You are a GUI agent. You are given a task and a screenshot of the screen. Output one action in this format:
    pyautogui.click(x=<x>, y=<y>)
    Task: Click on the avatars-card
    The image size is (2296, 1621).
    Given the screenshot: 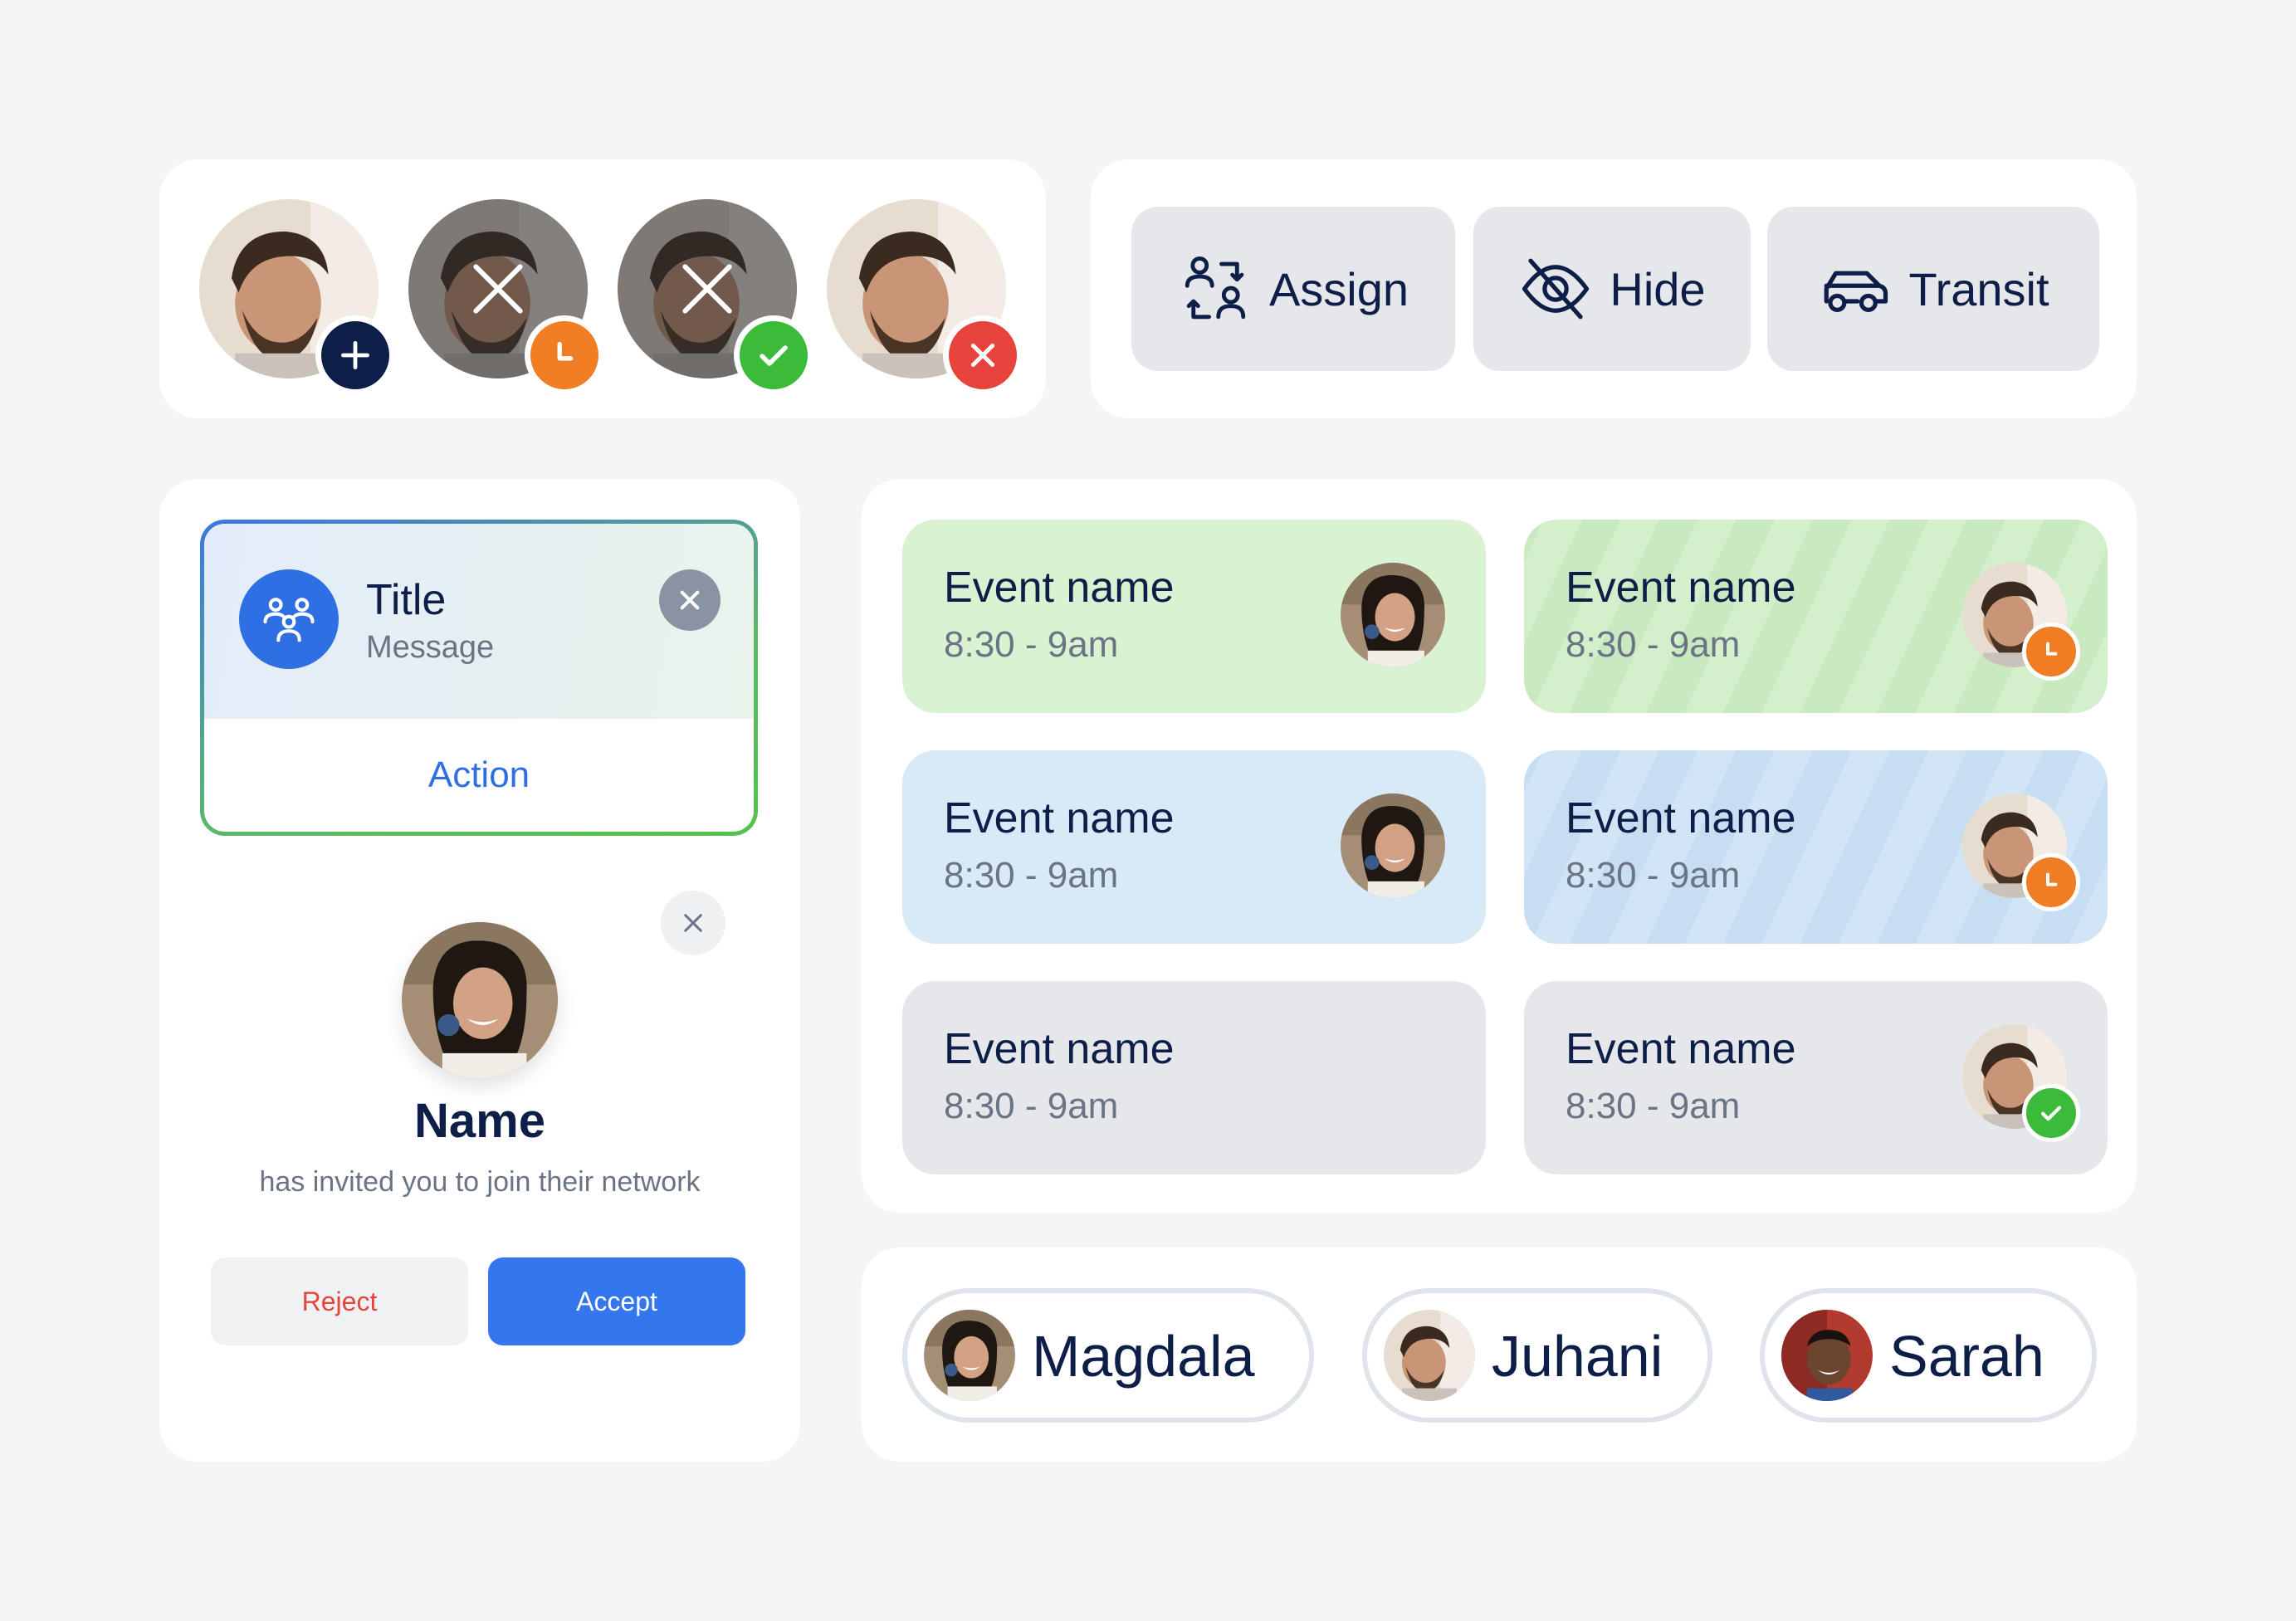 What is the action you would take?
    pyautogui.click(x=602, y=289)
    